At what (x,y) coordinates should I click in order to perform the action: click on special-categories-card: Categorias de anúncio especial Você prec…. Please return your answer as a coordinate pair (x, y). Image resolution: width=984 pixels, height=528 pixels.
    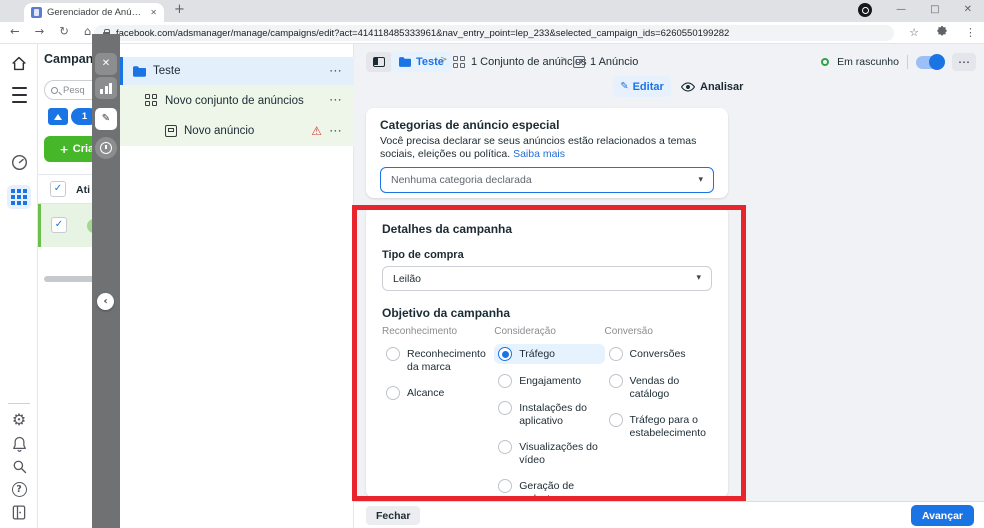
    Looking at the image, I should click on (547, 153).